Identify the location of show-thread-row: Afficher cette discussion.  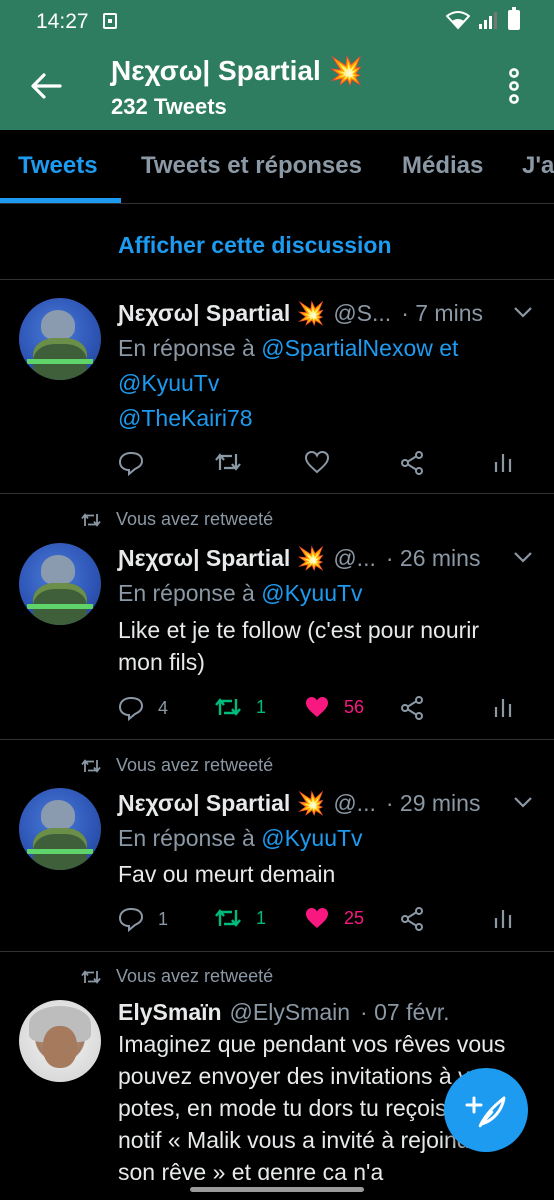
(277, 242).